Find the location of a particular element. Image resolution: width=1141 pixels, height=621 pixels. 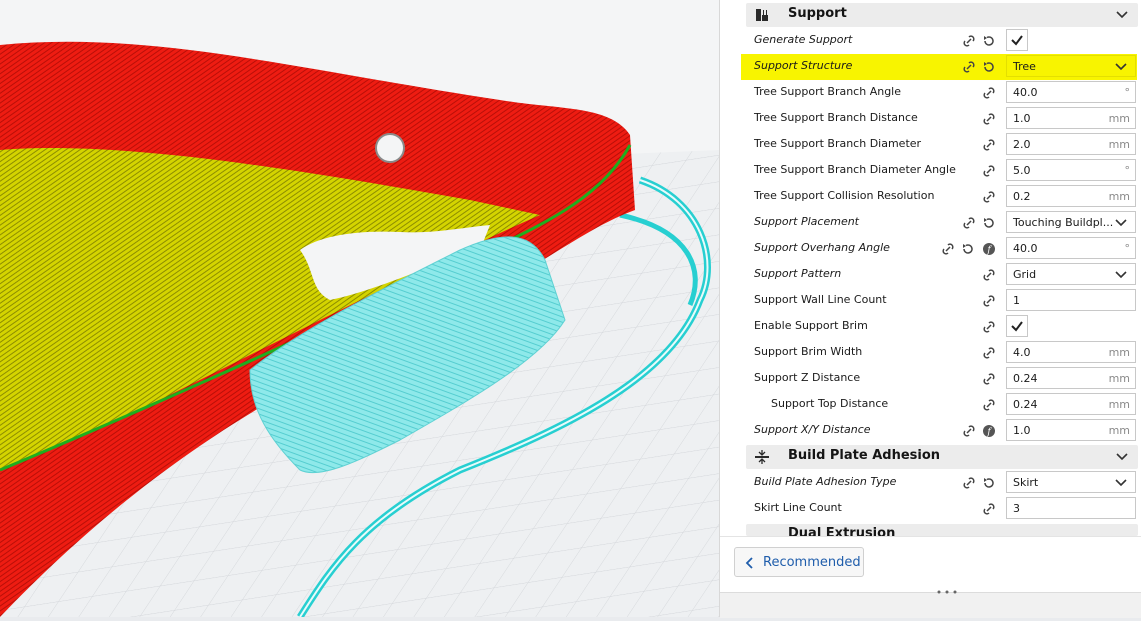

category-build-plate-adhesion: Build Plate Adhesion is located at coordinates (942, 457).